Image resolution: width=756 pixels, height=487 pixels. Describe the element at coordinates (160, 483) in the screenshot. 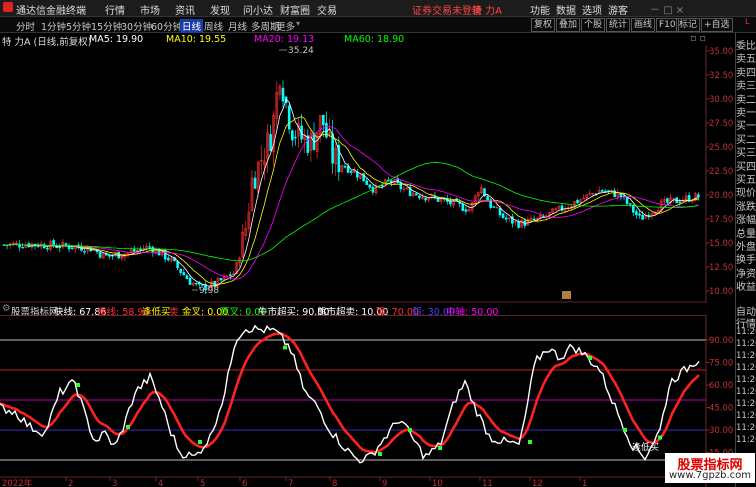

I see `time-label: 4` at that location.